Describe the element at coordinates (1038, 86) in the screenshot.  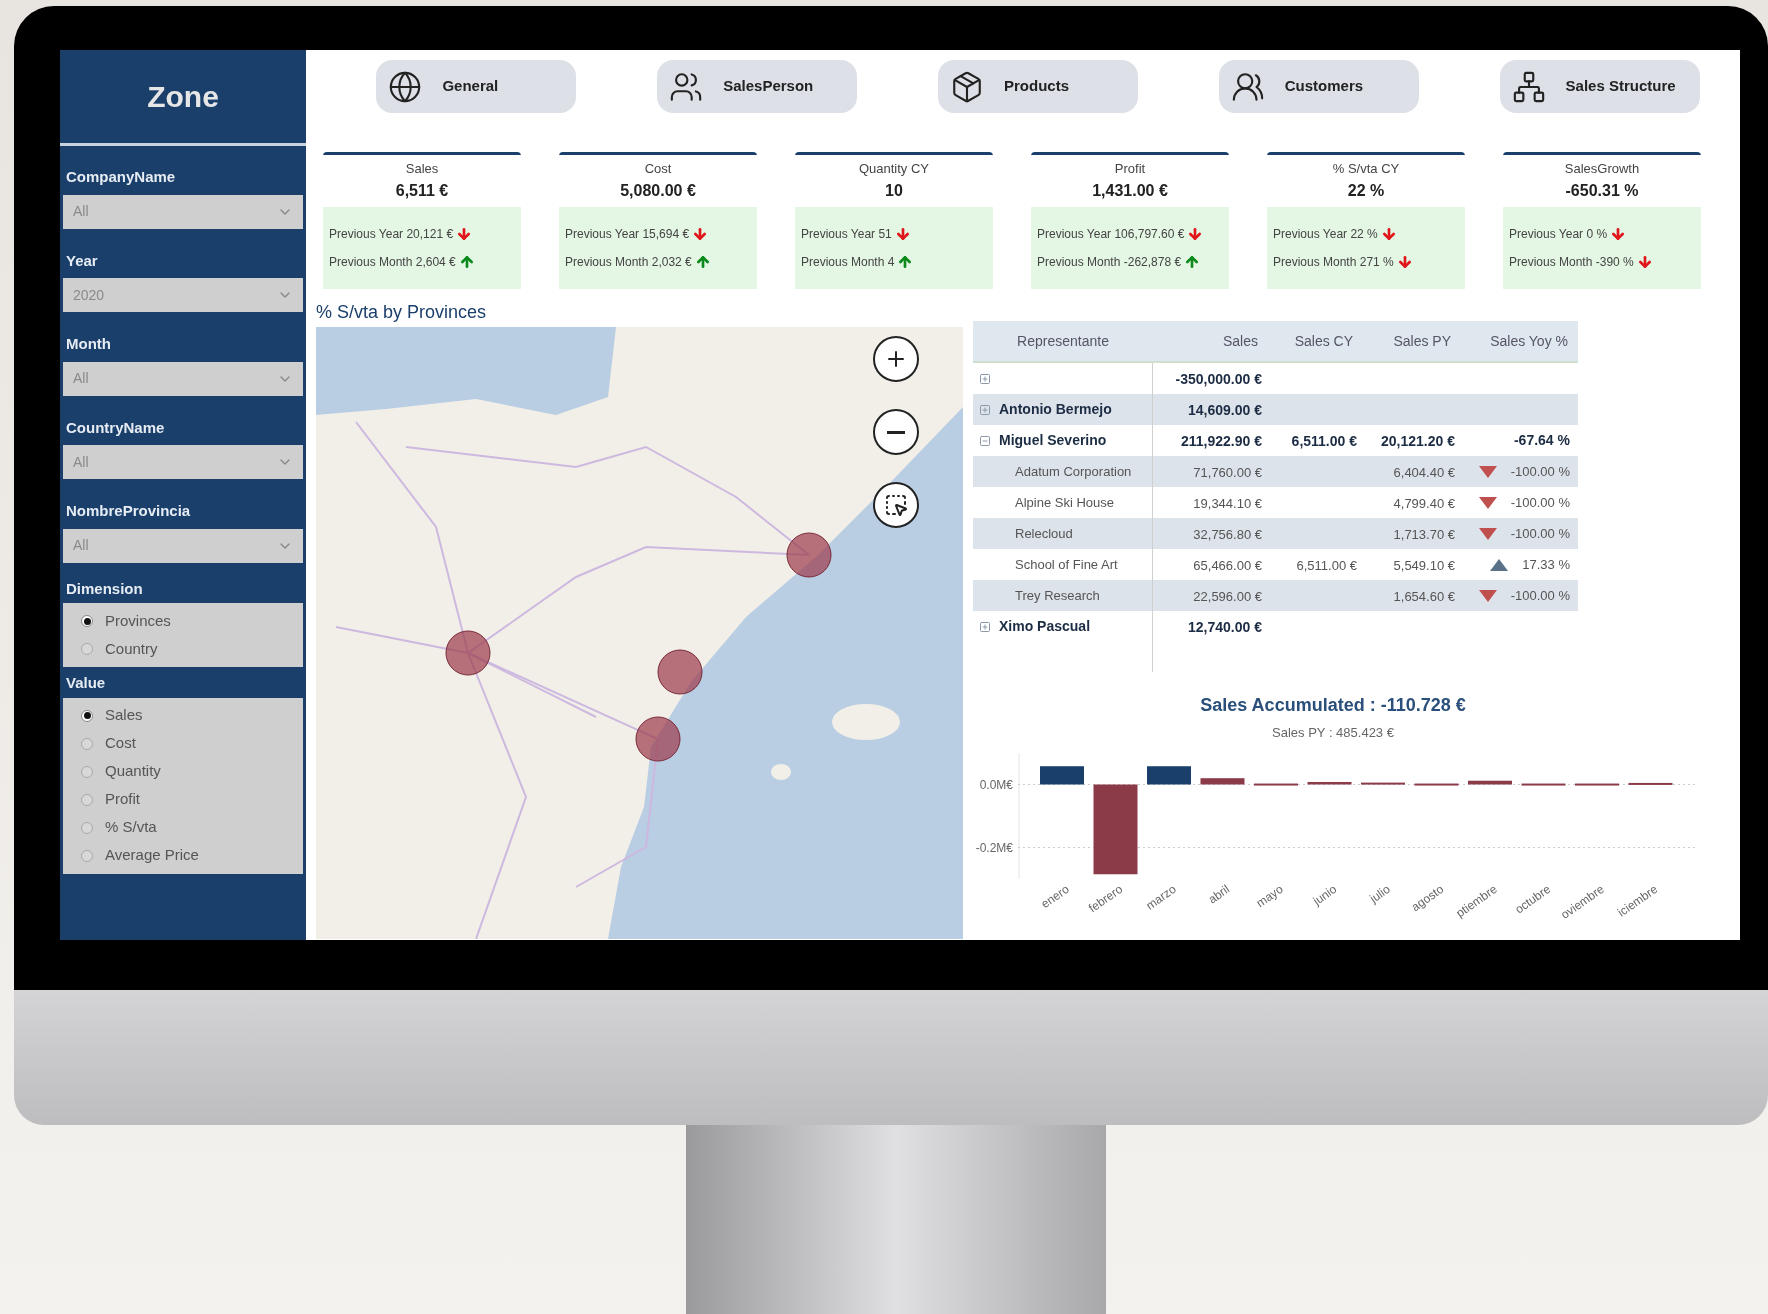
I see `nav-button: Products` at that location.